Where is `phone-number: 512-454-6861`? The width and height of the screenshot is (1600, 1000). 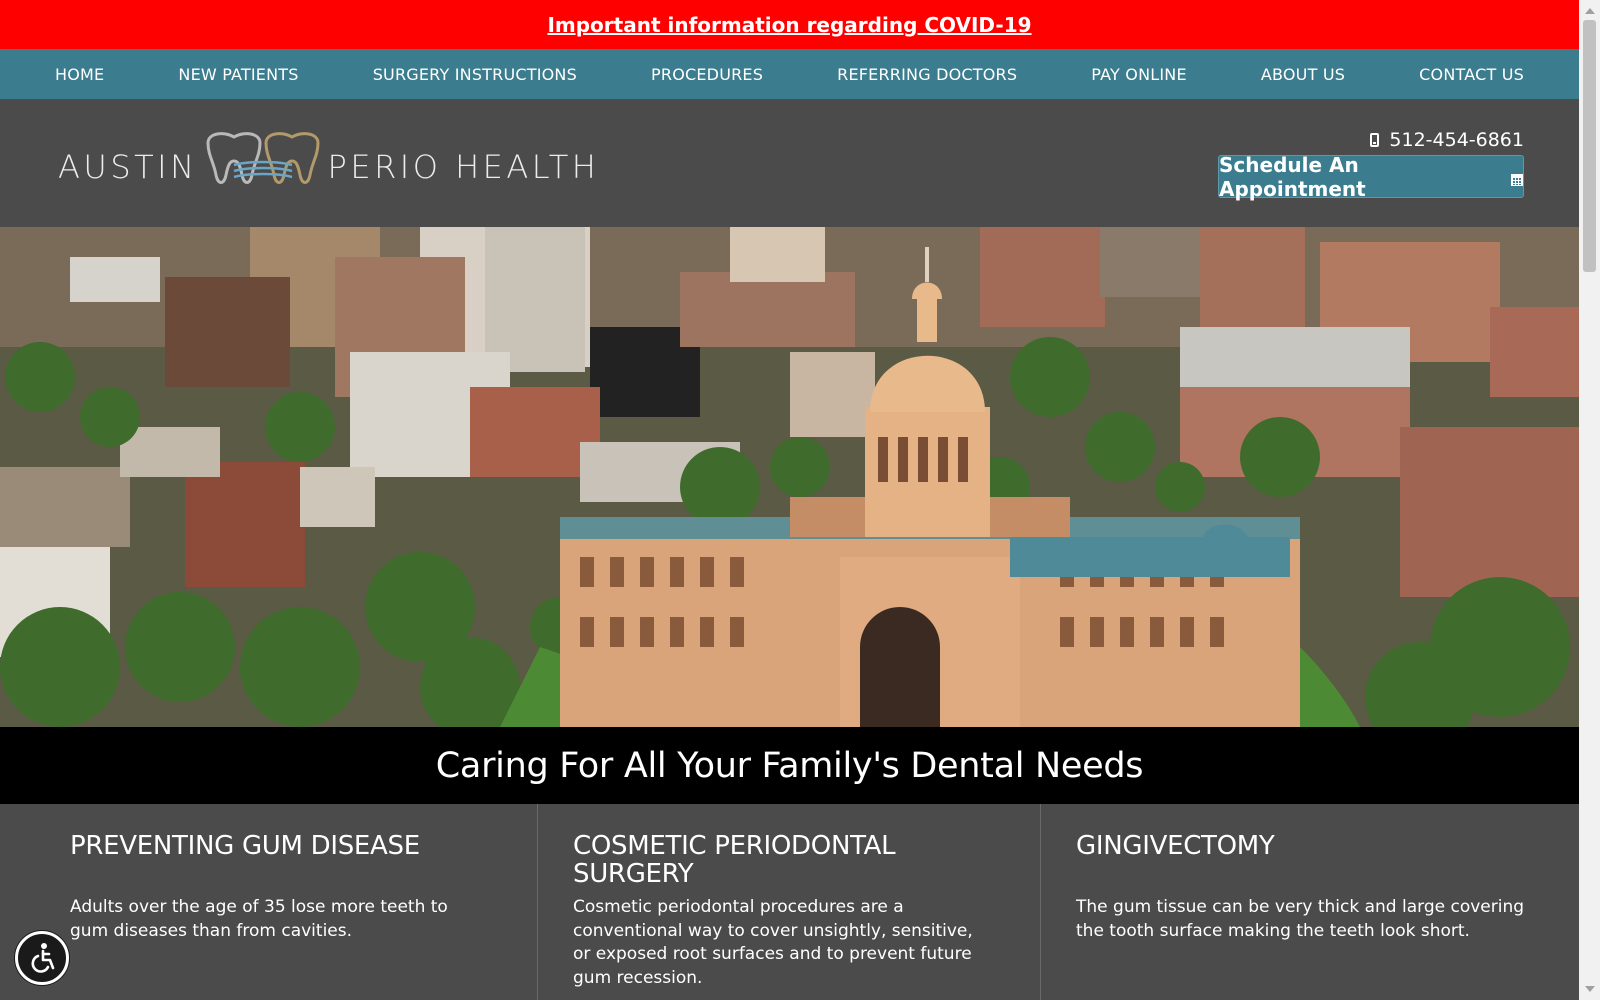 phone-number: 512-454-6861 is located at coordinates (1447, 140).